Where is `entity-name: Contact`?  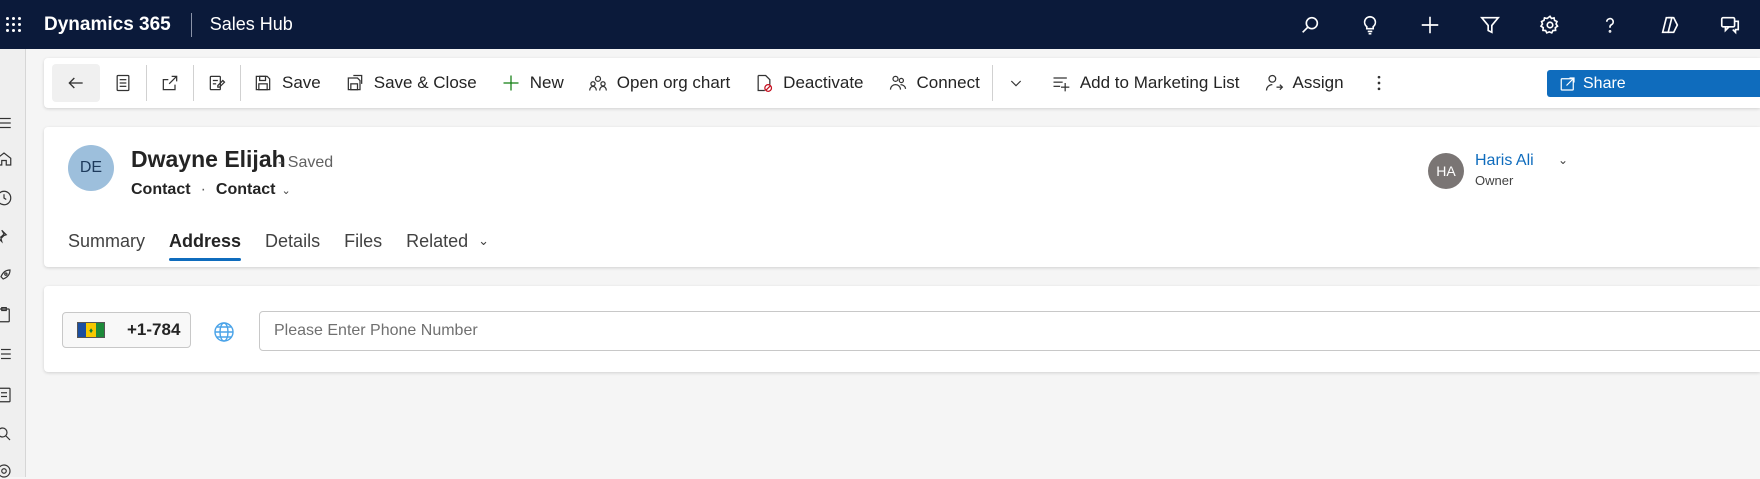 entity-name: Contact is located at coordinates (161, 189).